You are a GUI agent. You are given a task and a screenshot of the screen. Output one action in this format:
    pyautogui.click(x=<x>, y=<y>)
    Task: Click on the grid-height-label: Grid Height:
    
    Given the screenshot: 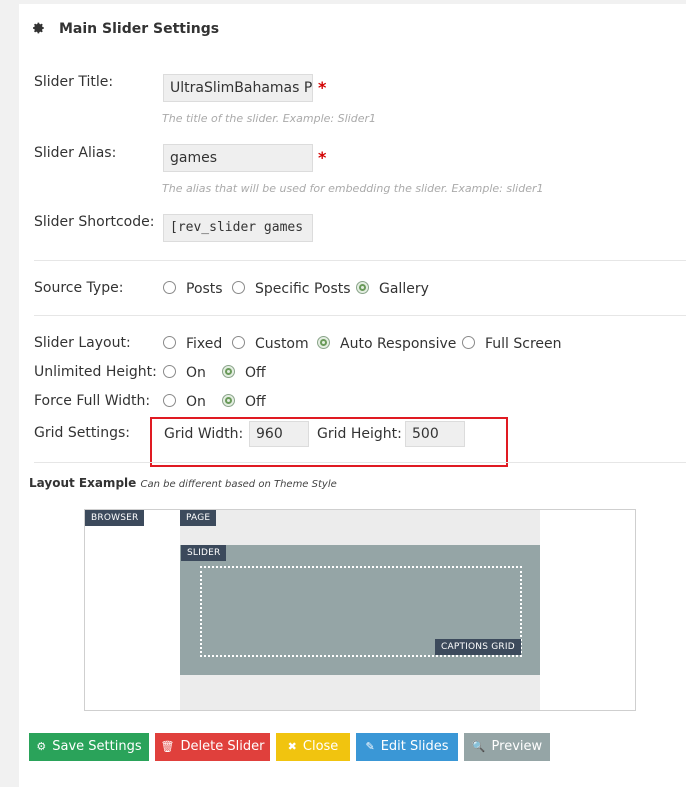 What is the action you would take?
    pyautogui.click(x=359, y=434)
    